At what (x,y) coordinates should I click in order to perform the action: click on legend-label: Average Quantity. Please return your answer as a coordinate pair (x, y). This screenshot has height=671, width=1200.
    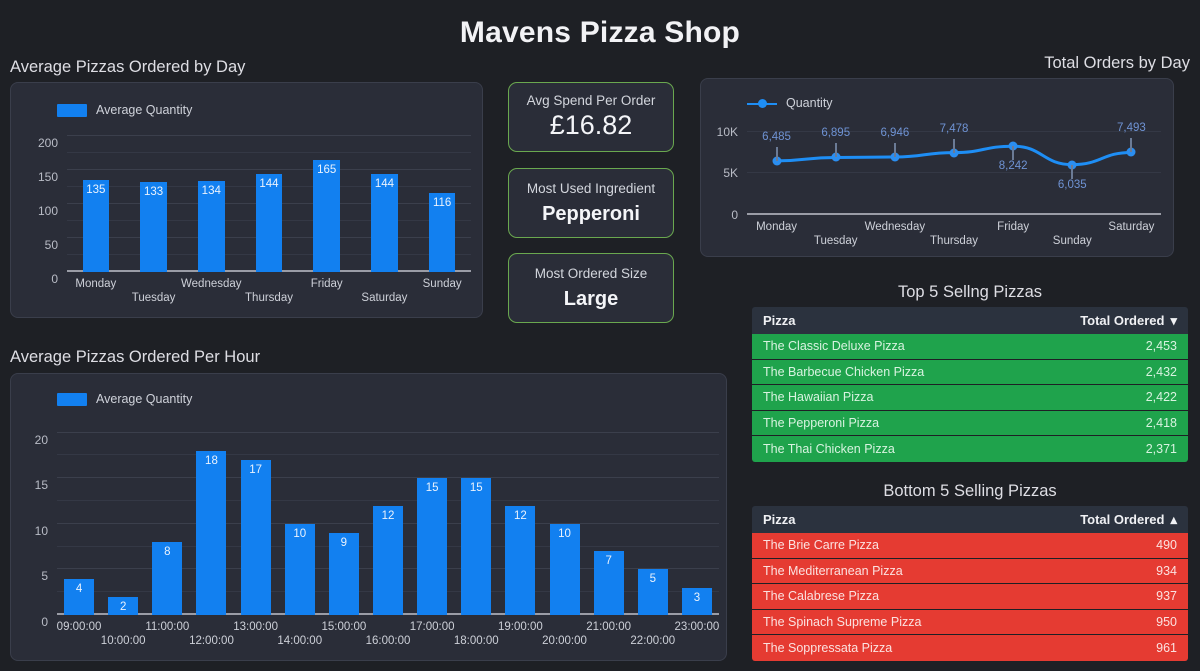
    Looking at the image, I should click on (144, 110).